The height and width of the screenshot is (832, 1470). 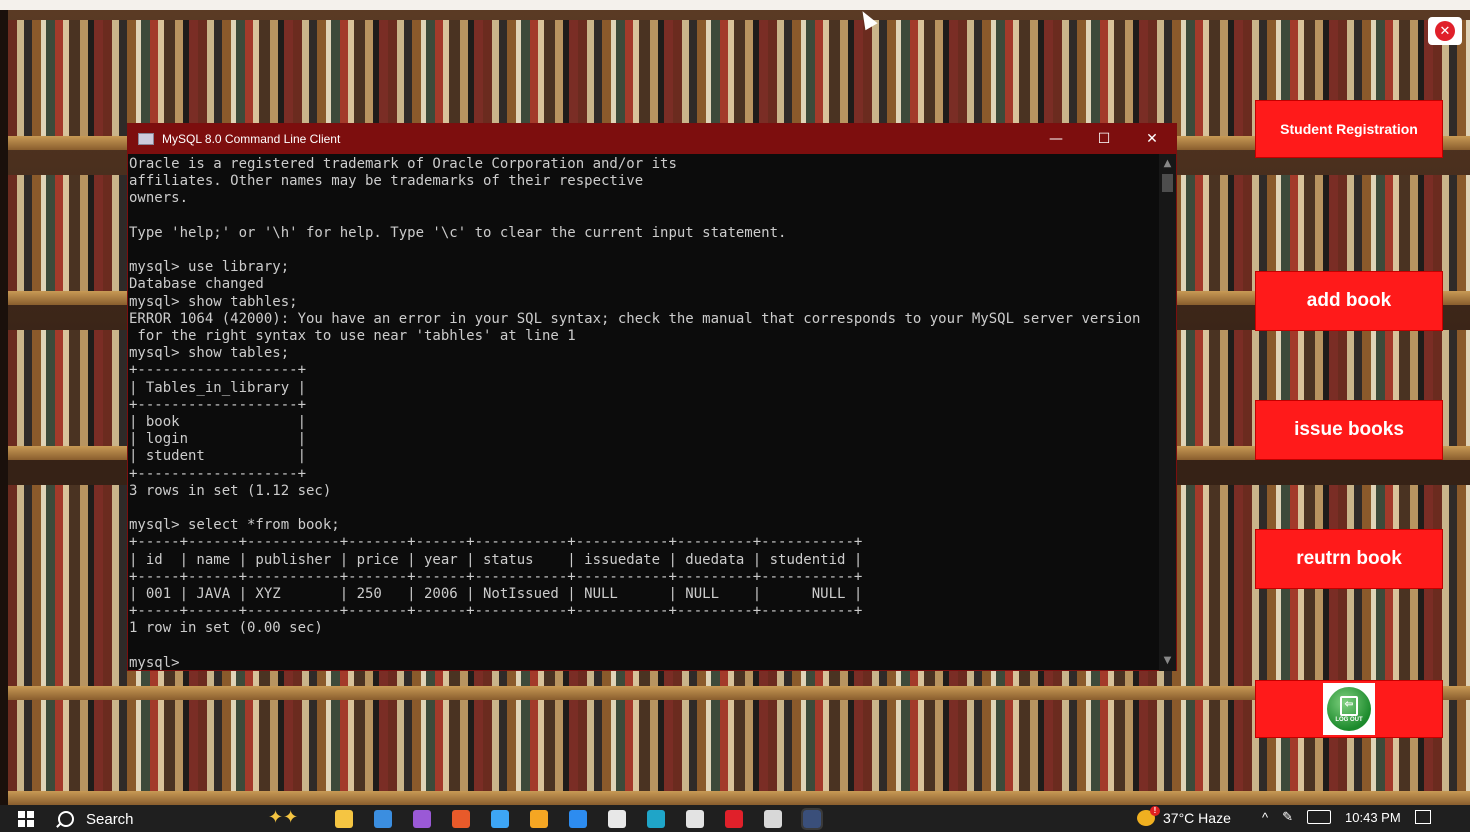 I want to click on close-icon: ✕, so click(x=1445, y=31).